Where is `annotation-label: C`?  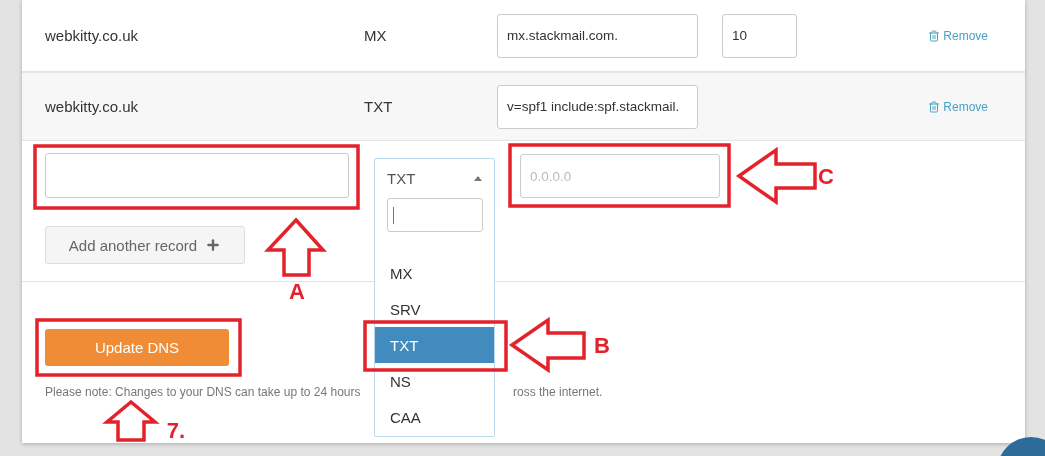
annotation-label: C is located at coordinates (826, 176).